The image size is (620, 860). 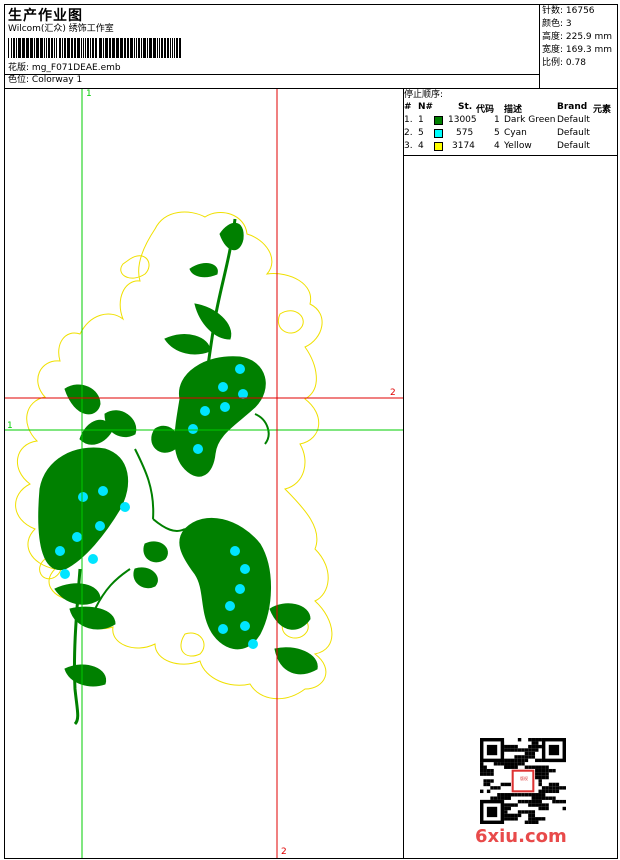 I want to click on col-index: #, so click(x=408, y=107).